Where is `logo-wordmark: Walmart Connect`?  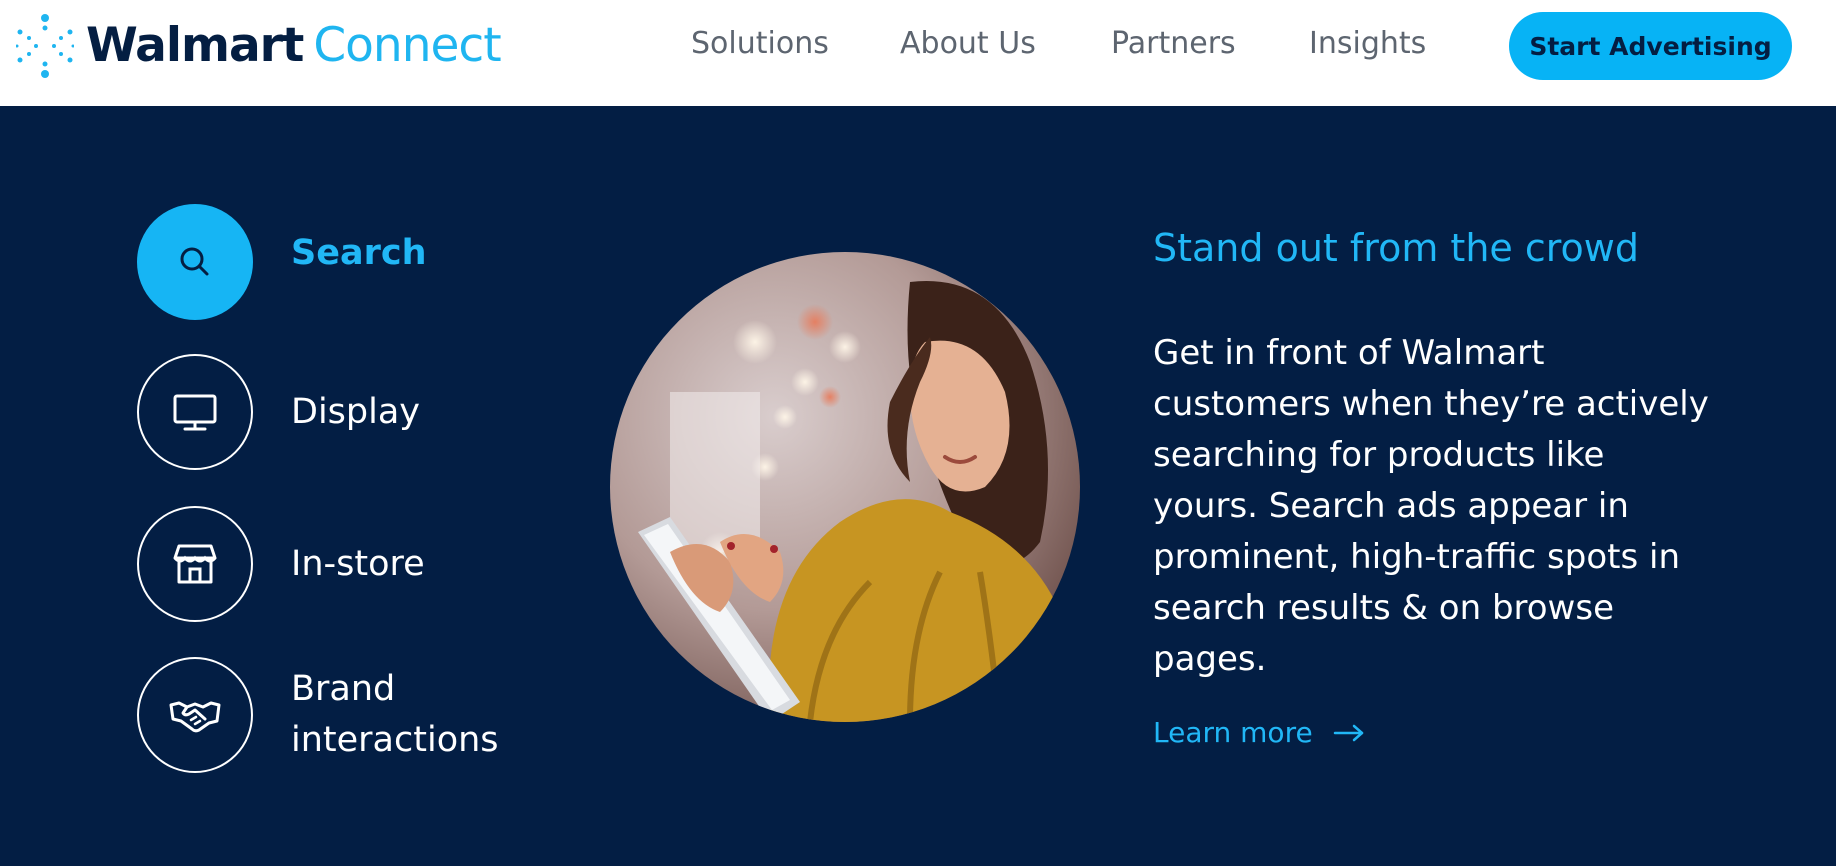
logo-wordmark: Walmart Connect is located at coordinates (294, 46).